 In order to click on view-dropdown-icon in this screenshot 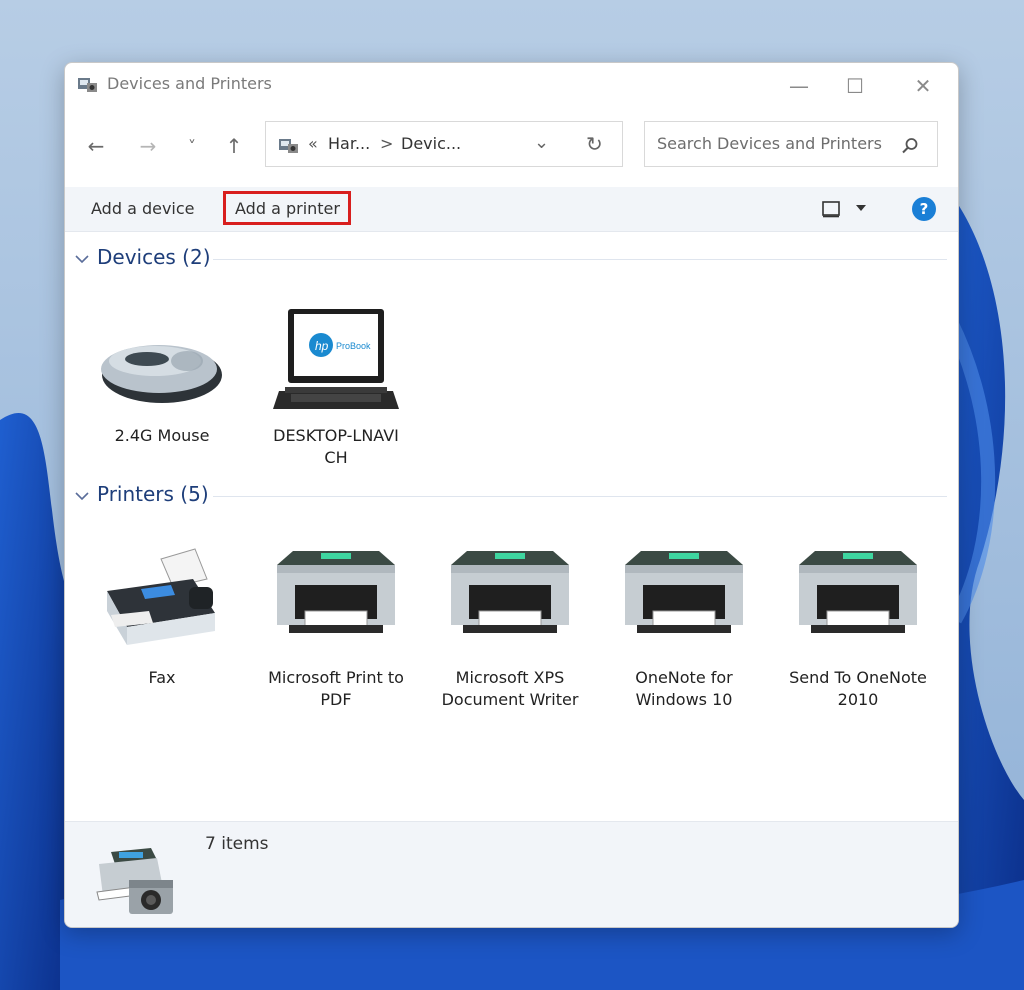, I will do `click(861, 208)`.